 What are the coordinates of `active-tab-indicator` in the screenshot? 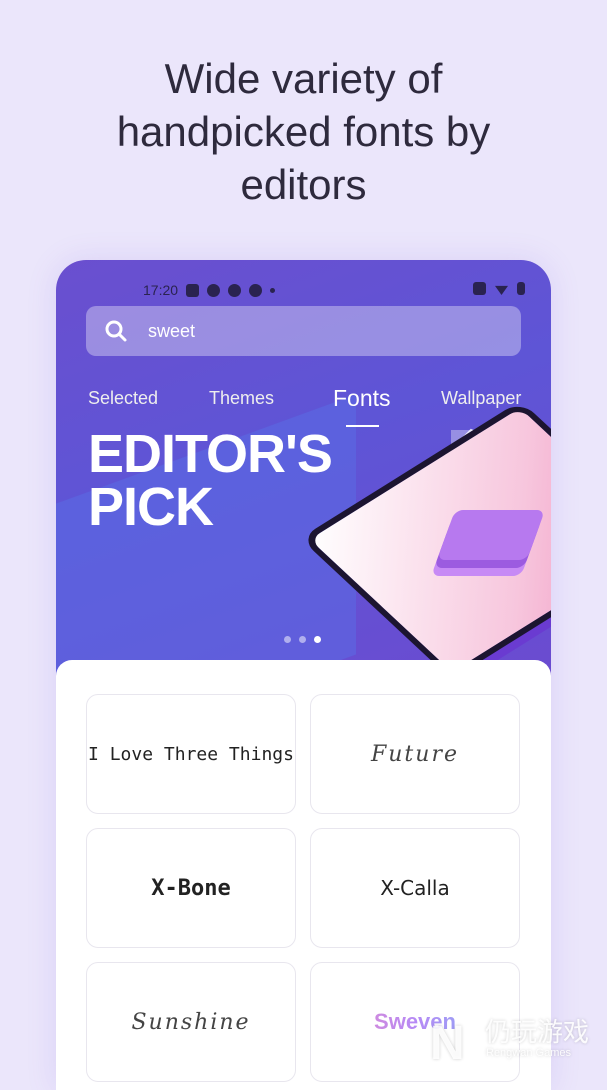 It's located at (362, 426).